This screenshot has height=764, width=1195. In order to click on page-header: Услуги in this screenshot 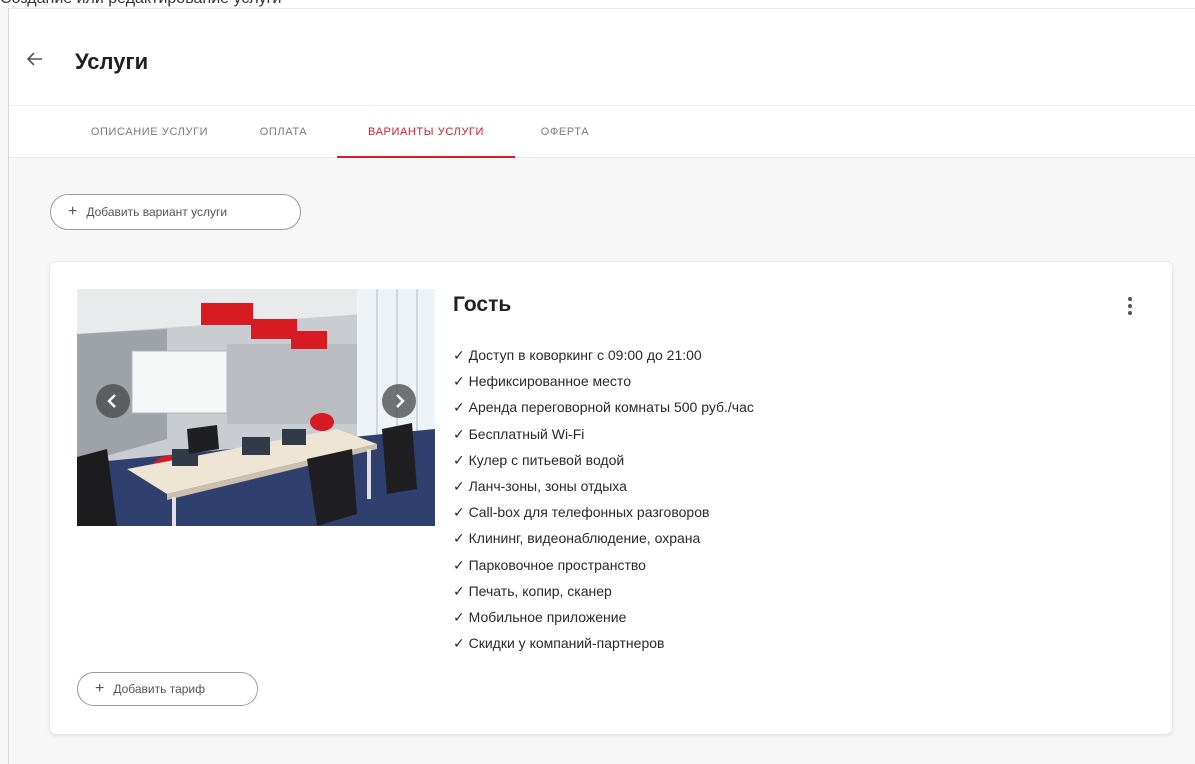, I will do `click(602, 57)`.